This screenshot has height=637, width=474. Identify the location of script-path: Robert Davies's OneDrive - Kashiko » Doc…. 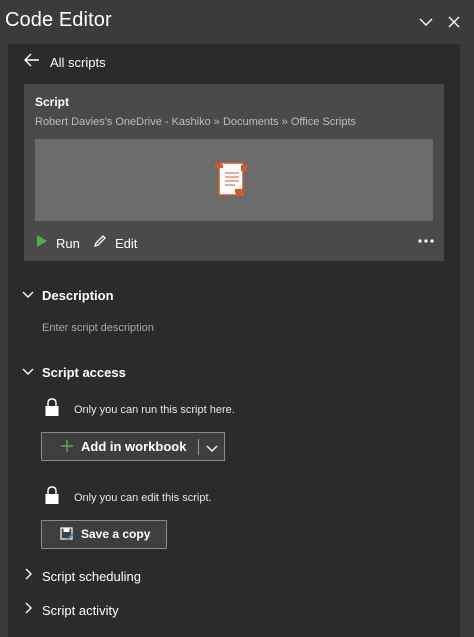
(196, 122).